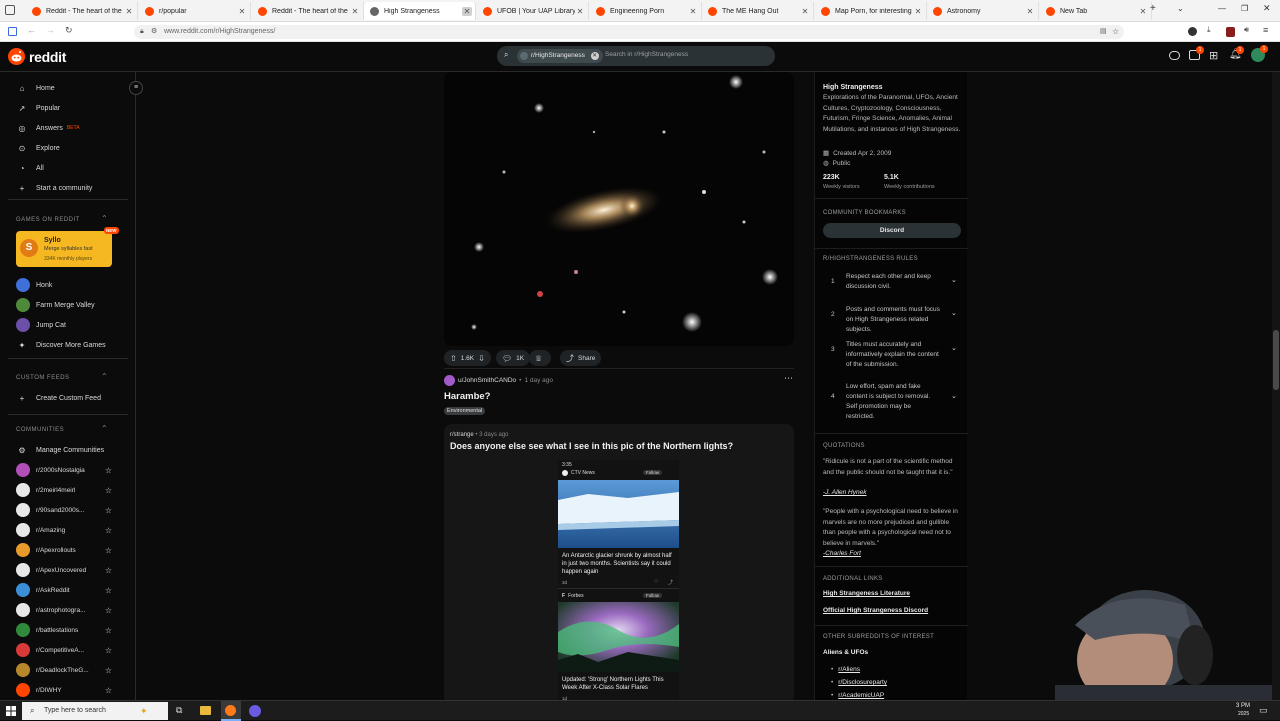  What do you see at coordinates (513, 358) in the screenshot?
I see `comments-button: 💬︎ 1K` at bounding box center [513, 358].